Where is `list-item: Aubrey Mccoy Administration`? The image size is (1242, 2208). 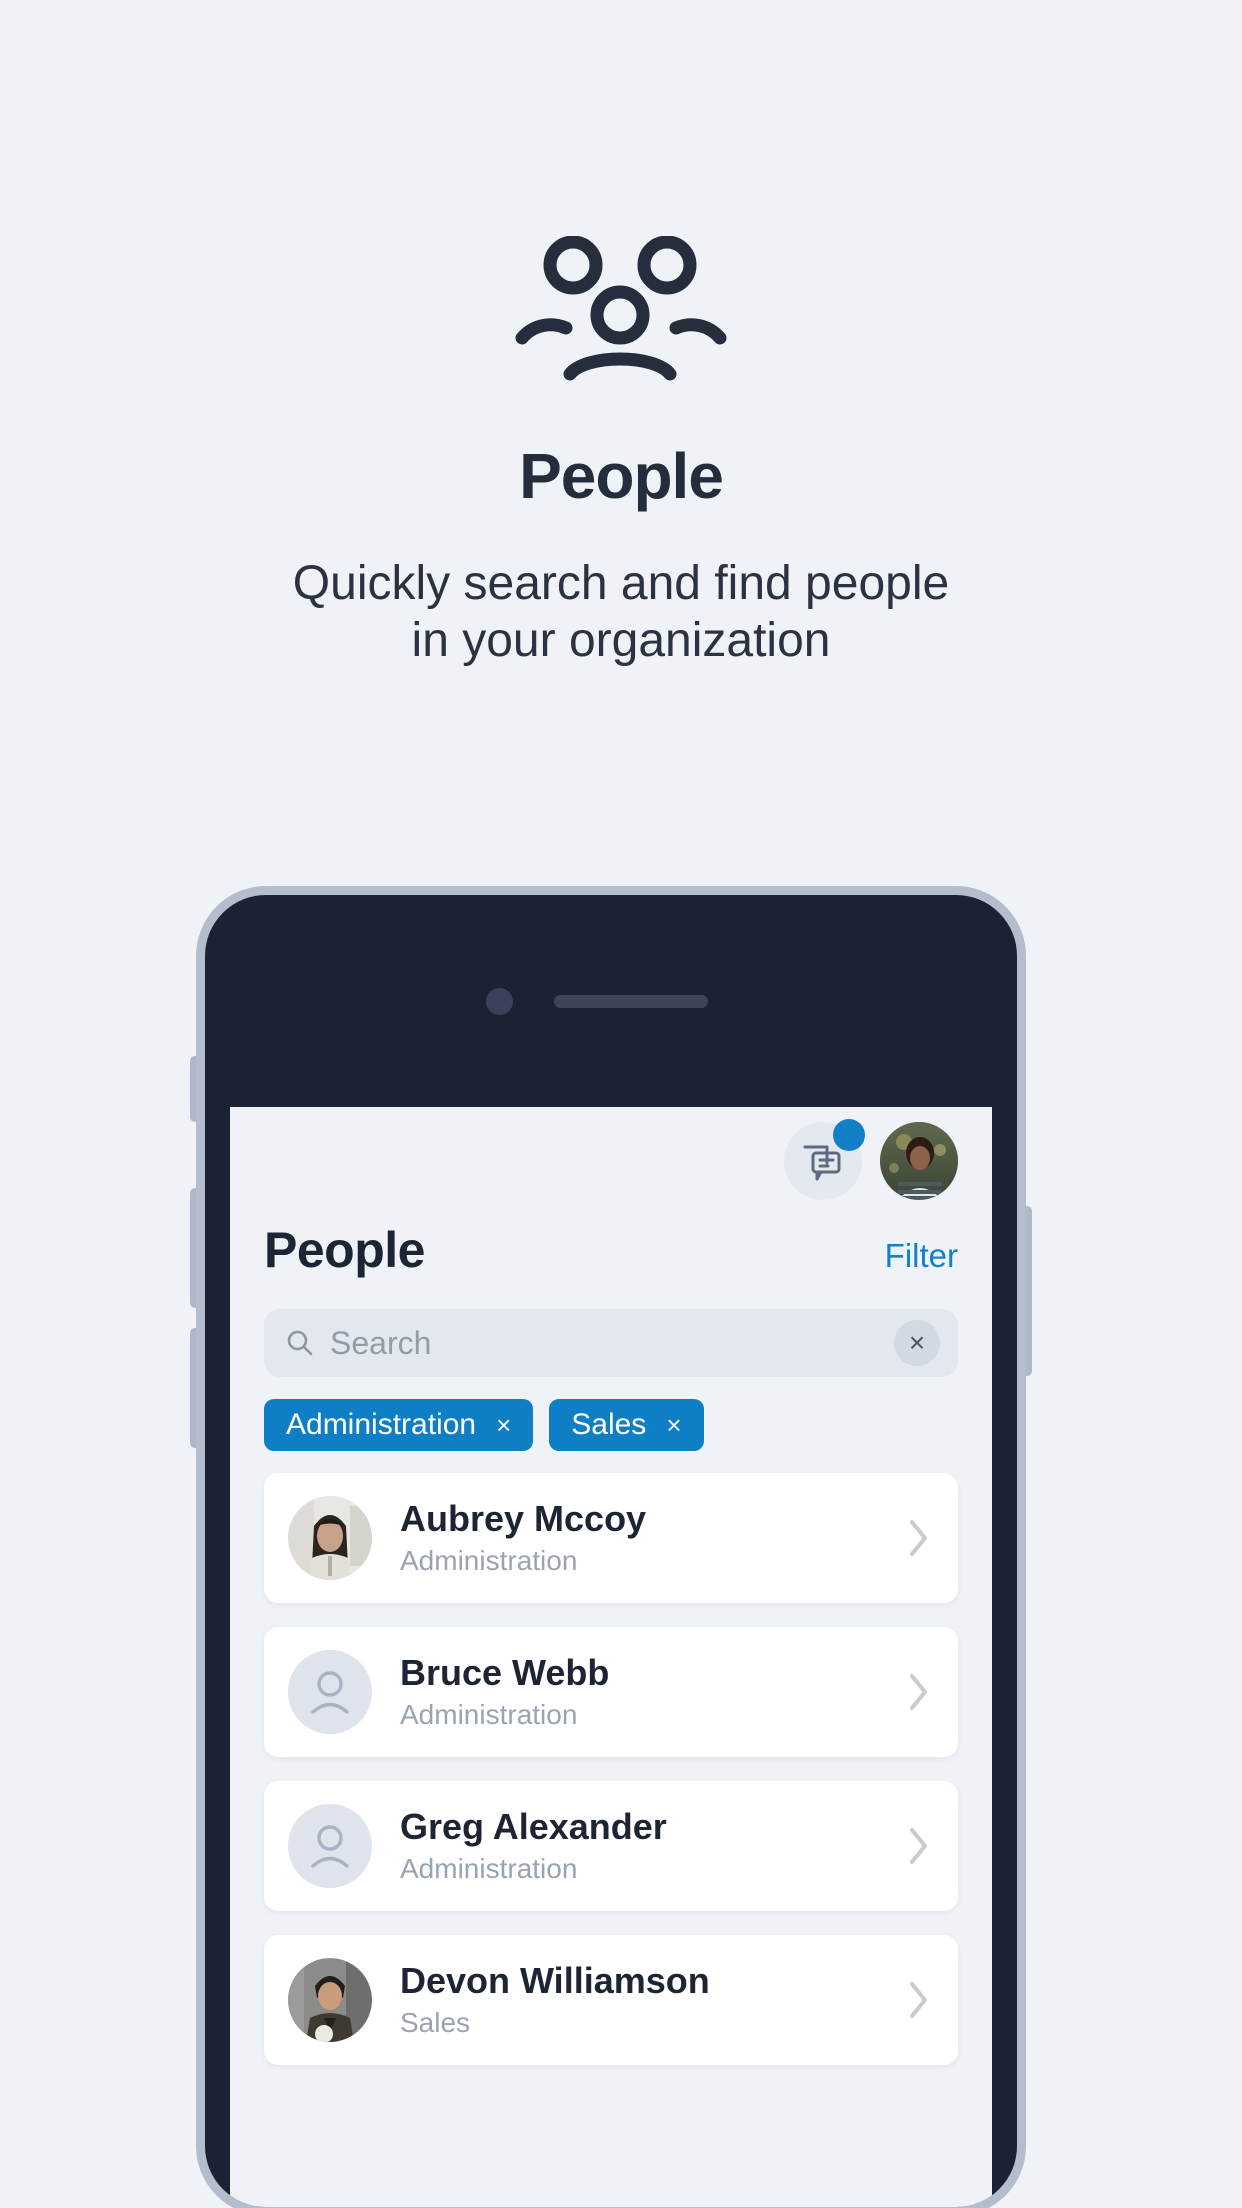
list-item: Aubrey Mccoy Administration is located at coordinates (611, 1538).